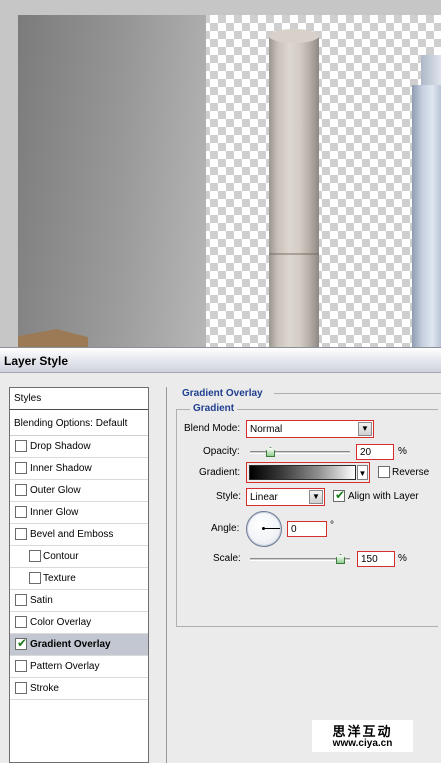 The width and height of the screenshot is (441, 763). I want to click on style-item-stroke: Stroke, so click(79, 689).